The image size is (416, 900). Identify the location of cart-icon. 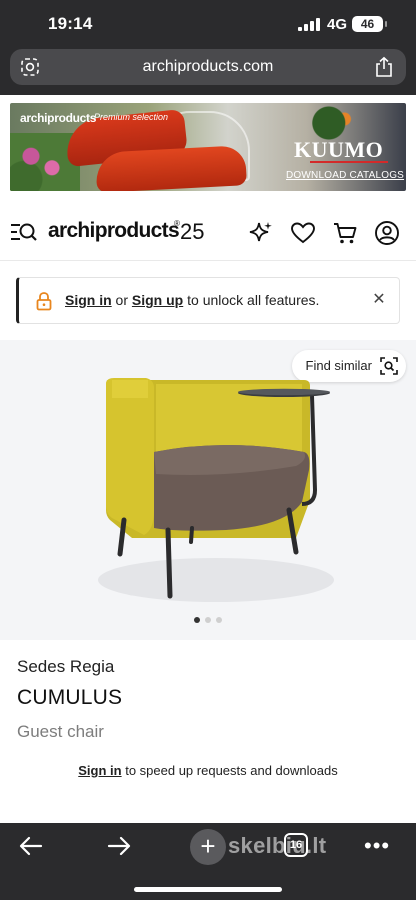
(345, 233).